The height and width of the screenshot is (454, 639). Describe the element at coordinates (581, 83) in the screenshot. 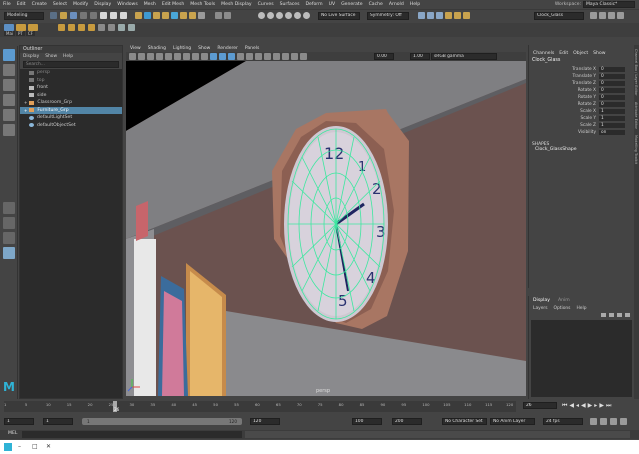

I see `attribute-row: Translate Z0` at that location.